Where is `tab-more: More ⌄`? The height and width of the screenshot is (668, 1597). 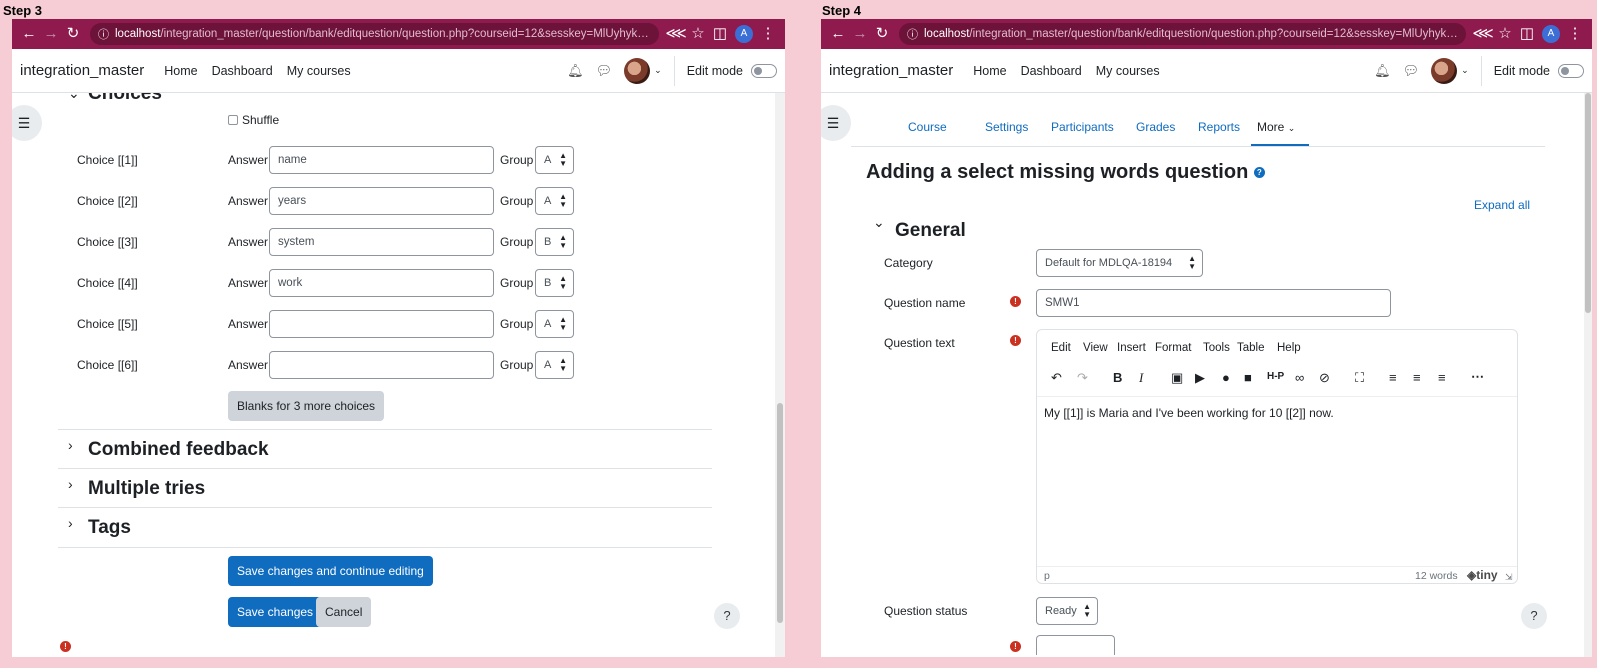
tab-more: More ⌄ is located at coordinates (1276, 127).